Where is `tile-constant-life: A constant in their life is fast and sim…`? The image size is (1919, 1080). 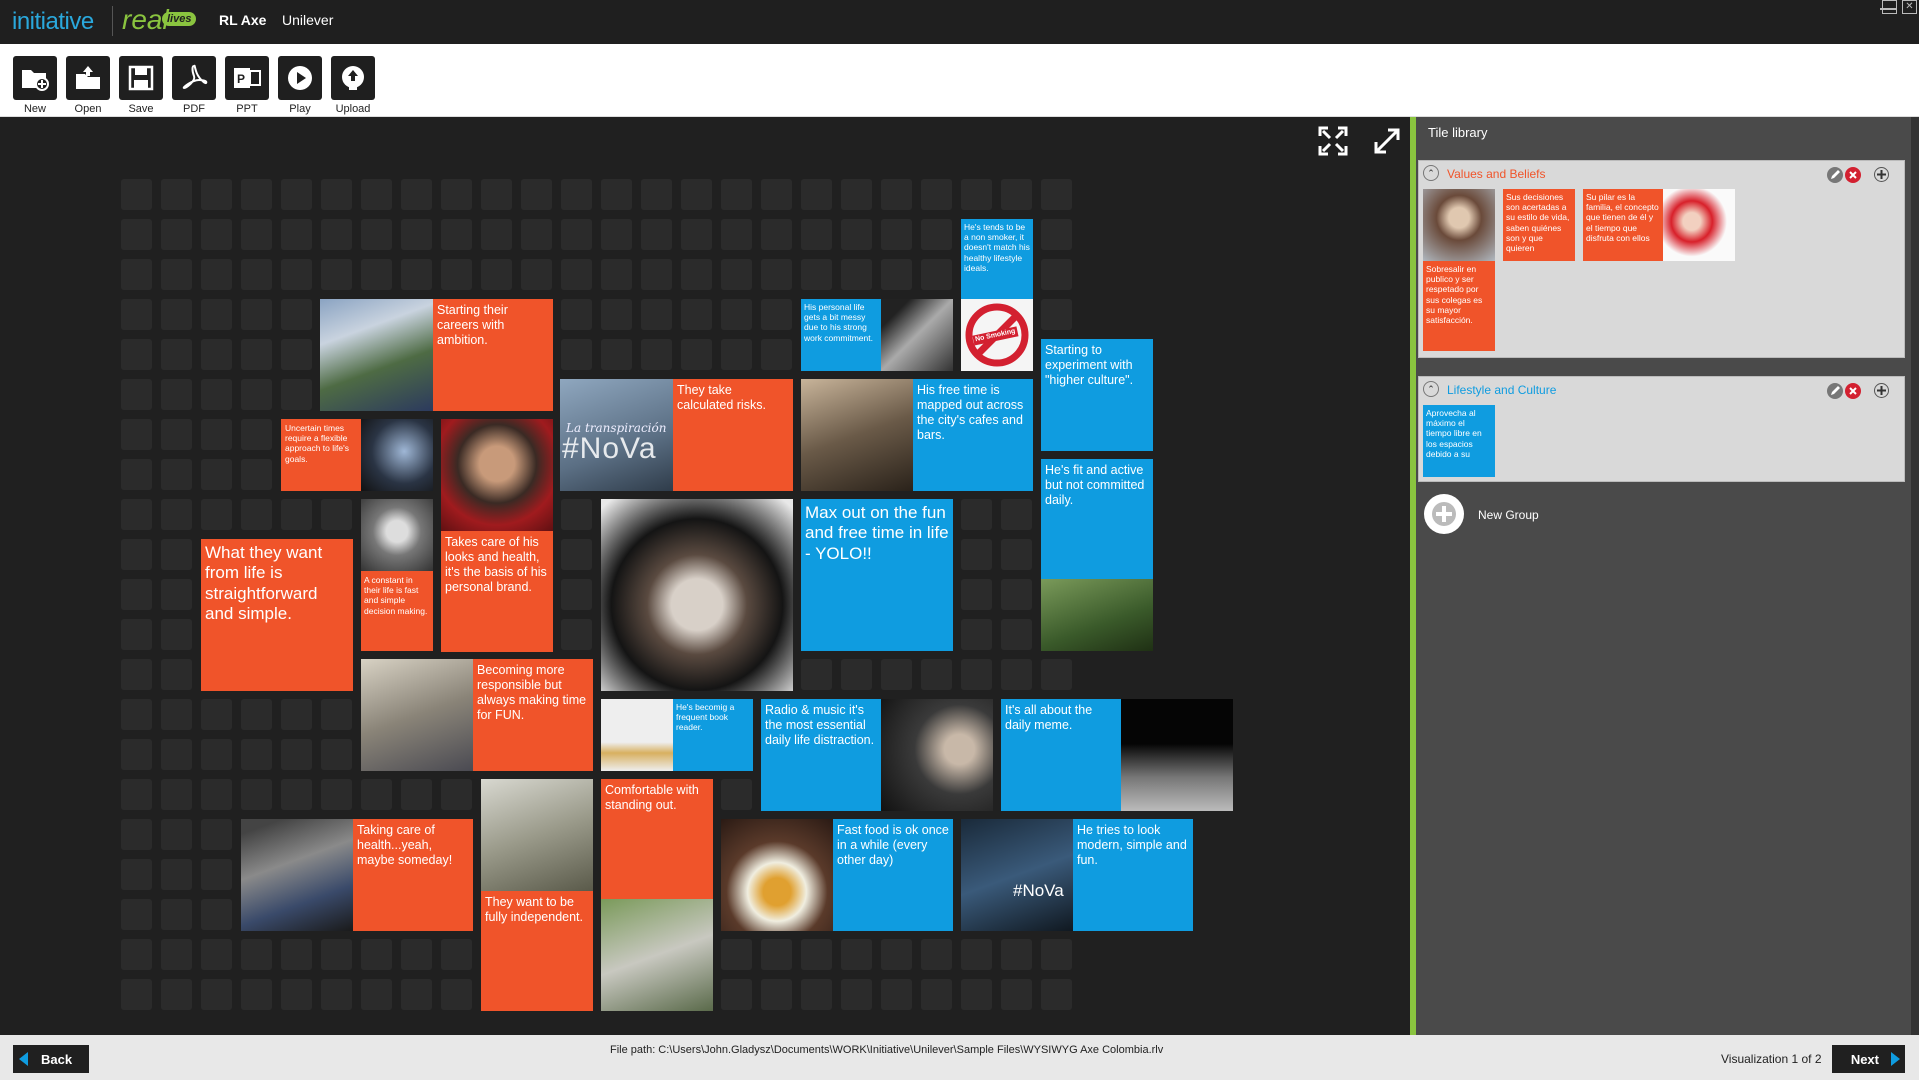 tile-constant-life: A constant in their life is fast and sim… is located at coordinates (397, 575).